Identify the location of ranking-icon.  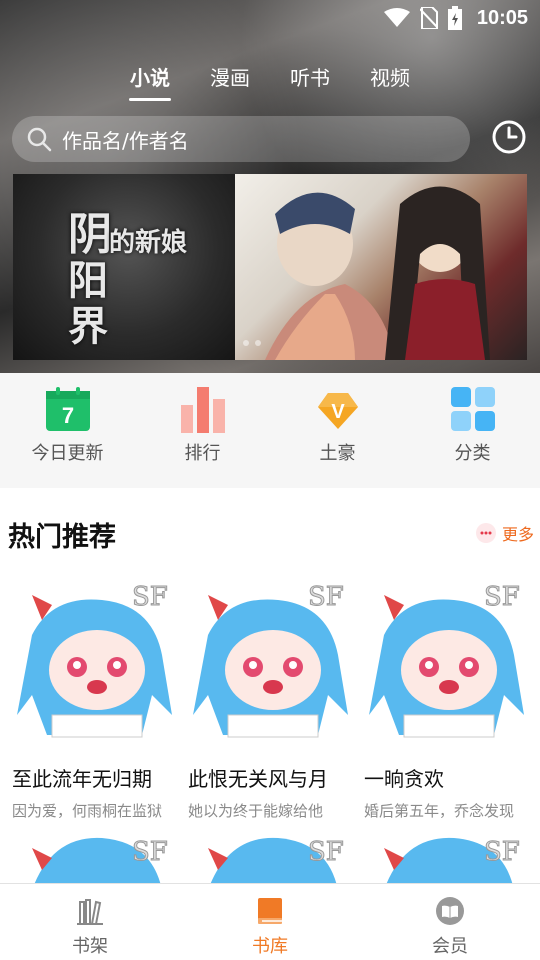
(202, 410).